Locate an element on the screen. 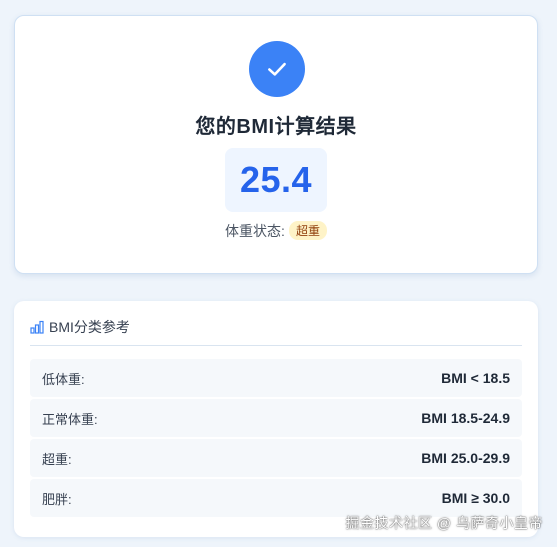 This screenshot has height=547, width=557. status-line: 体重状态: 超重 is located at coordinates (276, 231).